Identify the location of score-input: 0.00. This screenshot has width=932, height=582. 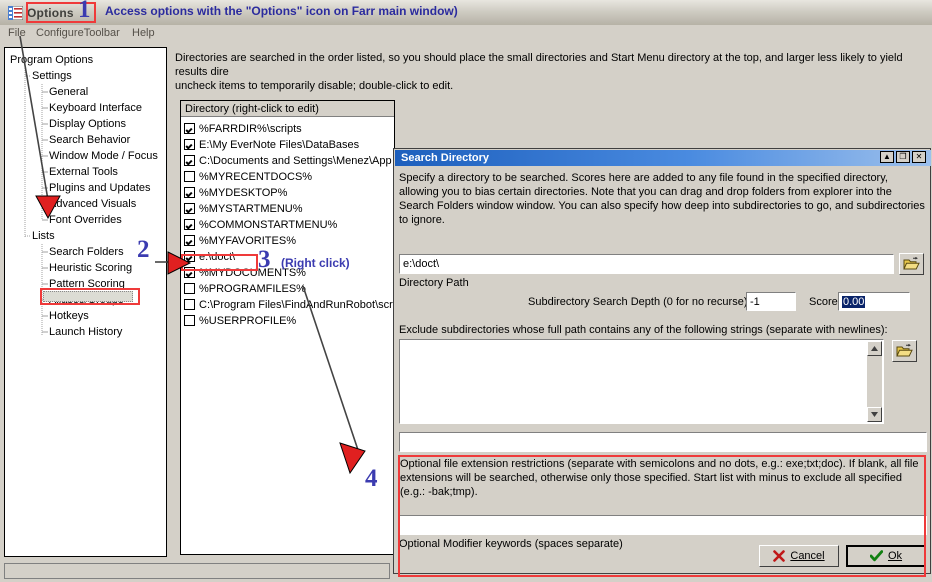
(874, 301).